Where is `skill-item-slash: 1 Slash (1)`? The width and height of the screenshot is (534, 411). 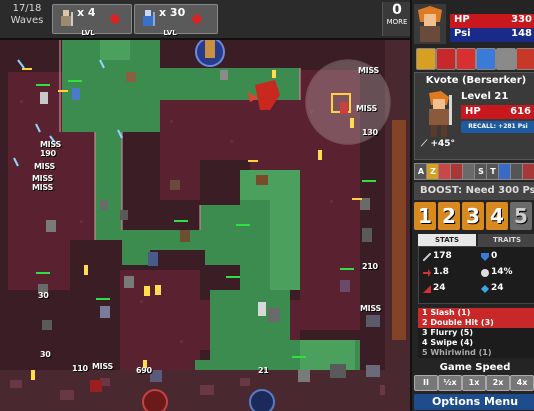 skill-item-slash: 1 Slash (1) is located at coordinates (476, 313).